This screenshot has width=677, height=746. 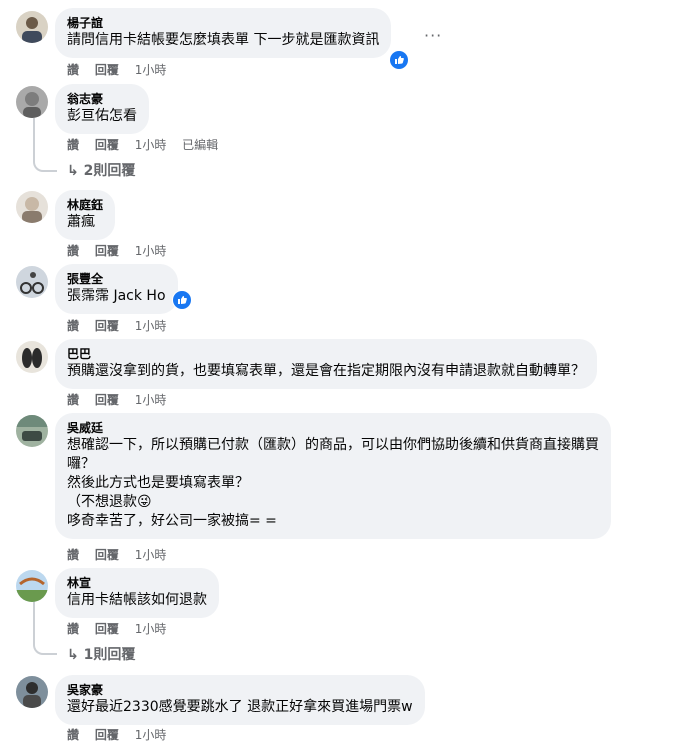 What do you see at coordinates (333, 445) in the screenshot?
I see `comment-text-line: 想確認一下，所以預購已付款（匯款）的商品，可以由你們協助後續和供貨商直接購買` at bounding box center [333, 445].